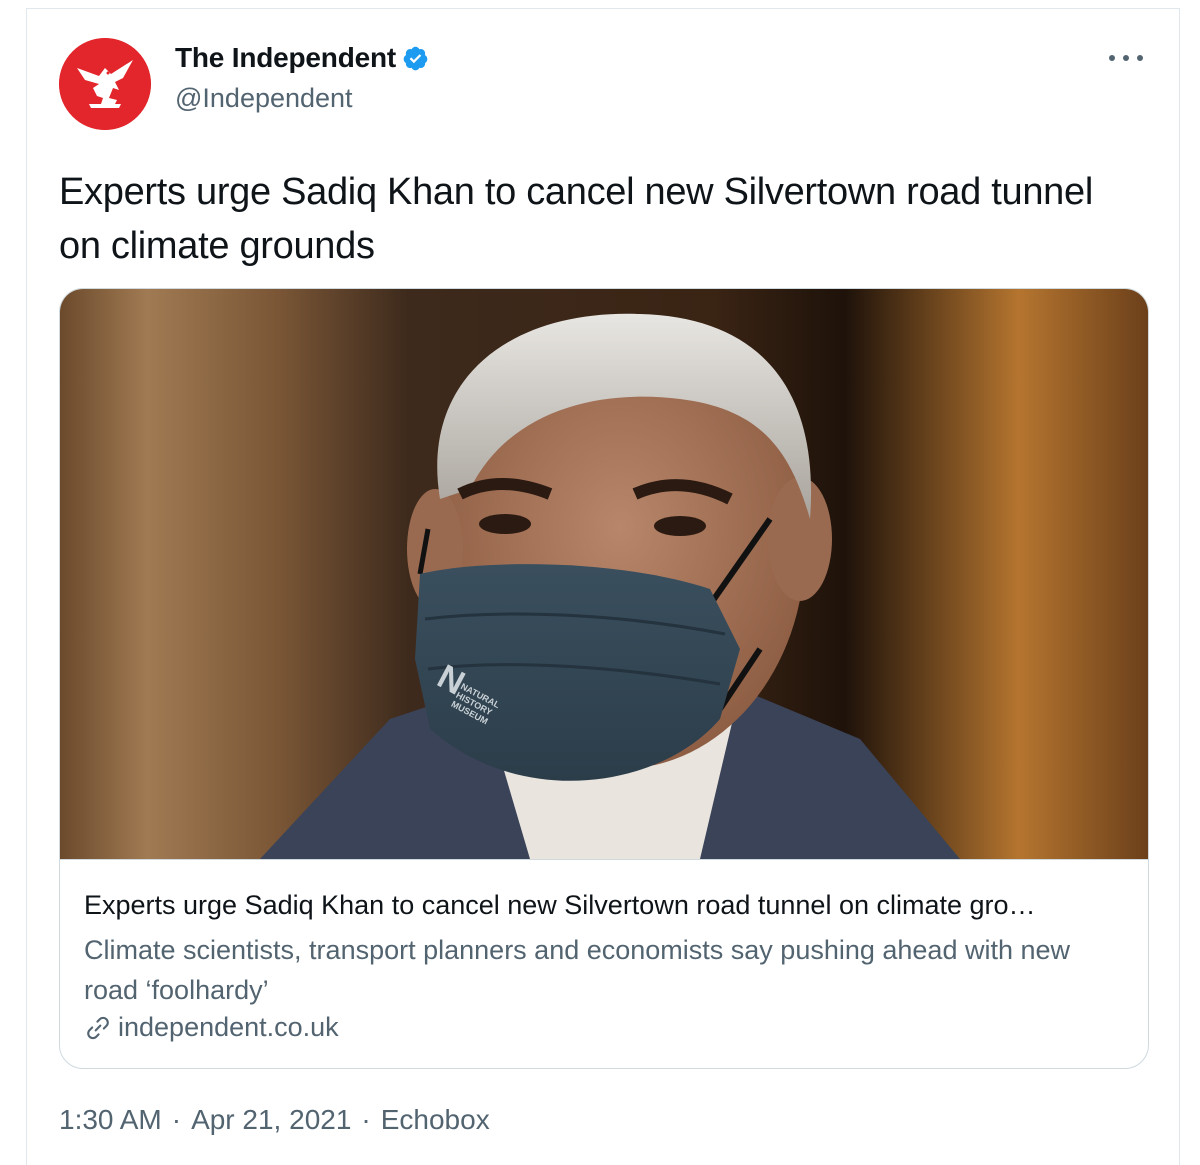  I want to click on display-name: The Independent, so click(285, 58).